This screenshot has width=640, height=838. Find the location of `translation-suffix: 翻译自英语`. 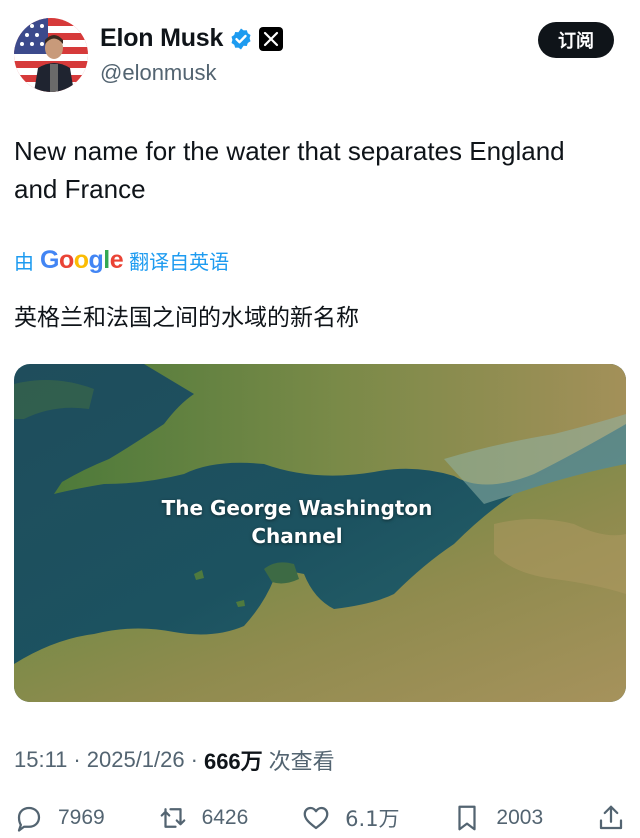

translation-suffix: 翻译自英语 is located at coordinates (179, 262).